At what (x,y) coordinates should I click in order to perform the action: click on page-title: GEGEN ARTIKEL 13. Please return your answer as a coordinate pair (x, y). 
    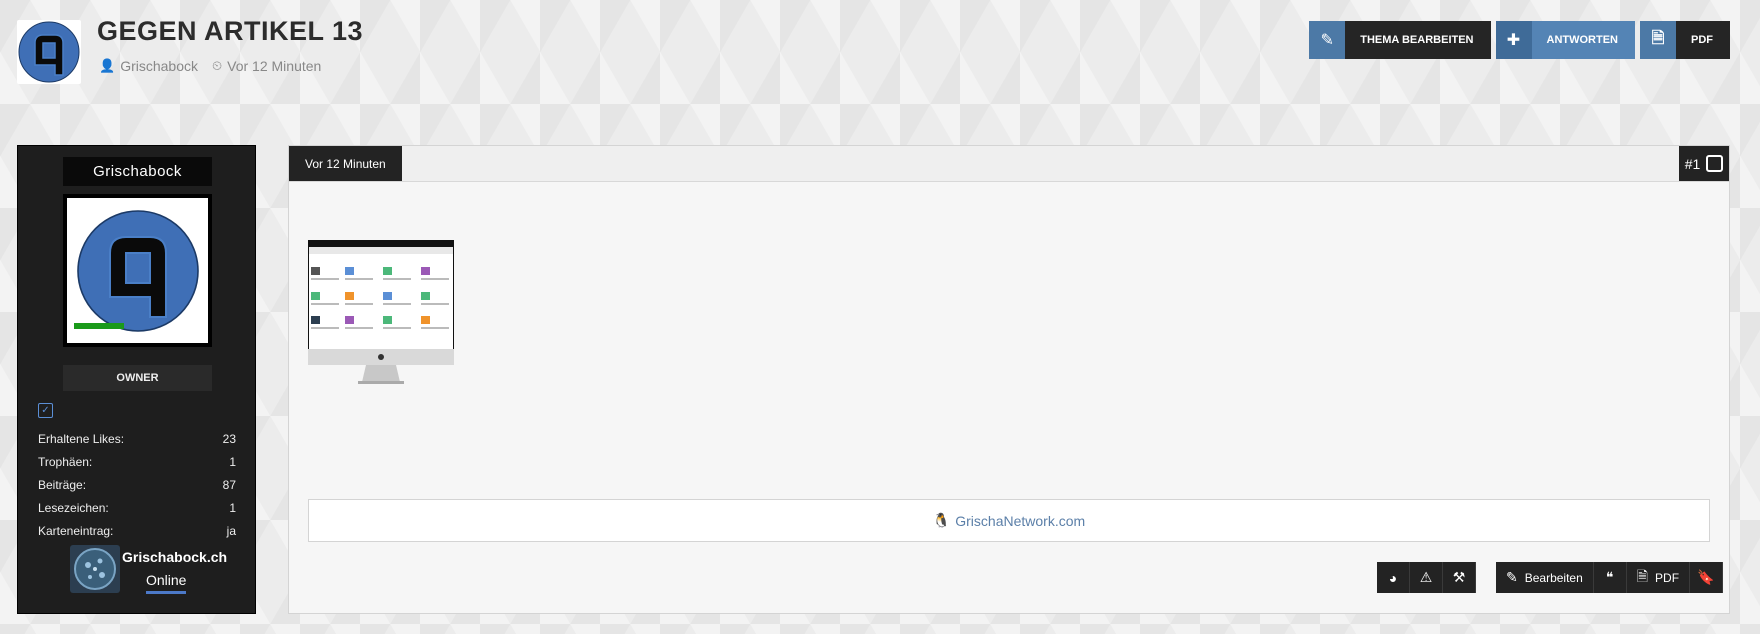
    Looking at the image, I should click on (230, 31).